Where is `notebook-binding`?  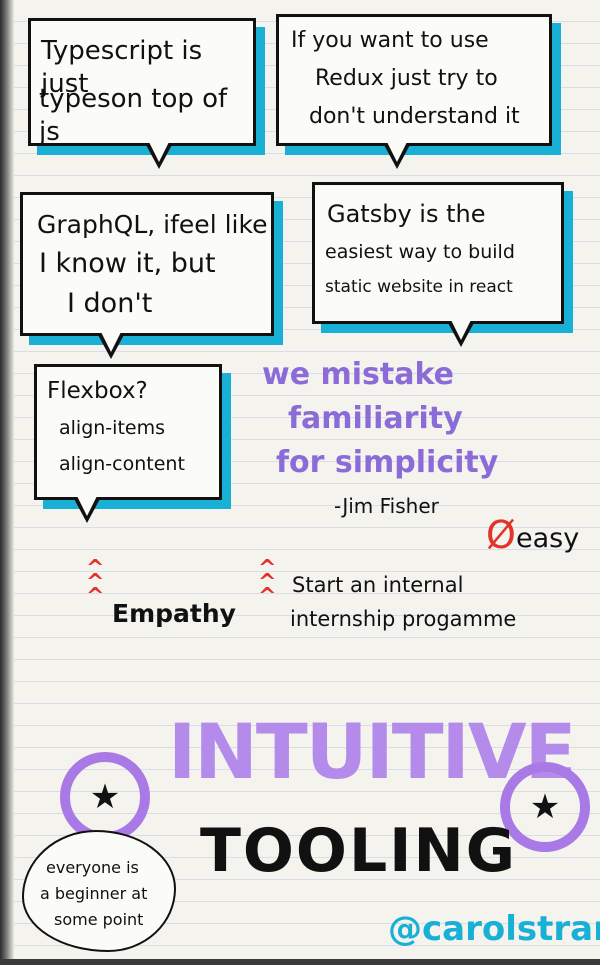 notebook-binding is located at coordinates (7, 482).